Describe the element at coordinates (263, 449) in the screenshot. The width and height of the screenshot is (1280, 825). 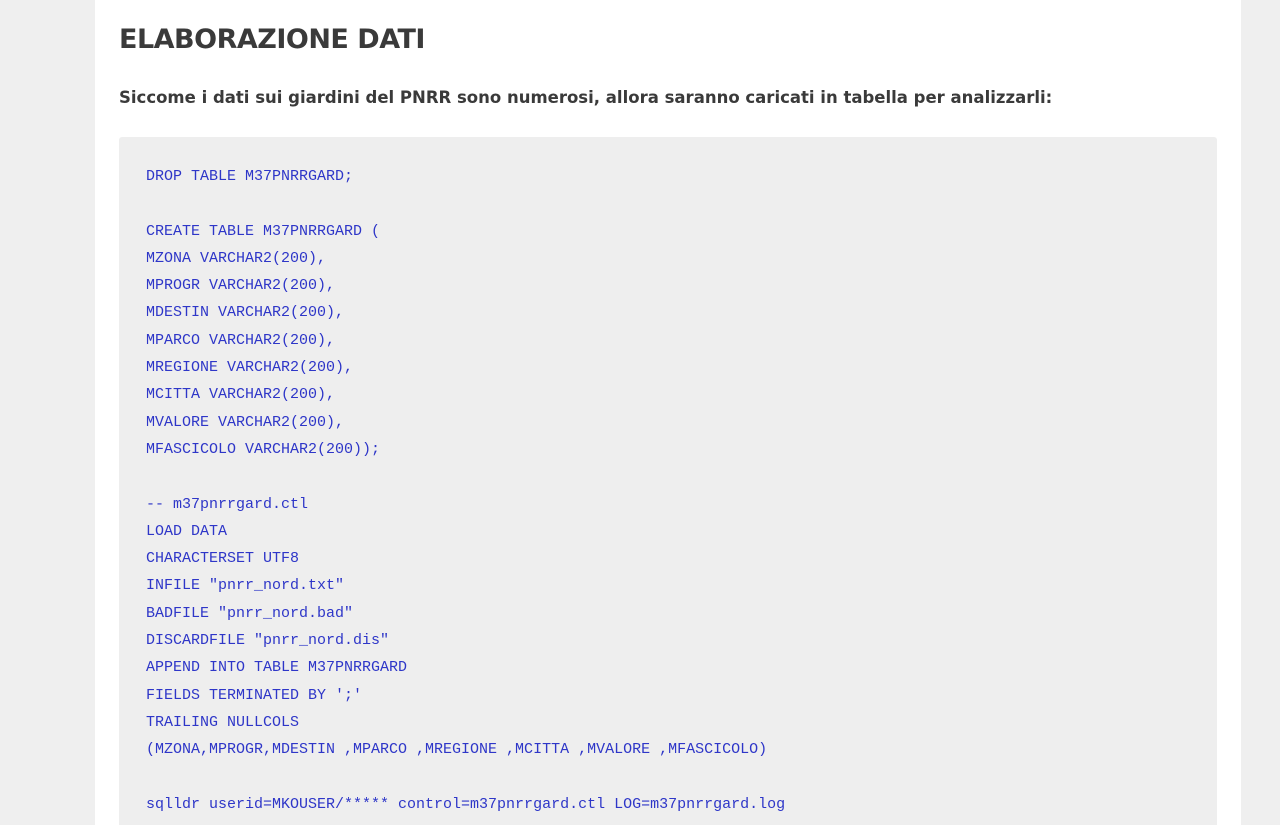
I see `code-line: MFASCICOLO VARCHAR2(200));` at that location.